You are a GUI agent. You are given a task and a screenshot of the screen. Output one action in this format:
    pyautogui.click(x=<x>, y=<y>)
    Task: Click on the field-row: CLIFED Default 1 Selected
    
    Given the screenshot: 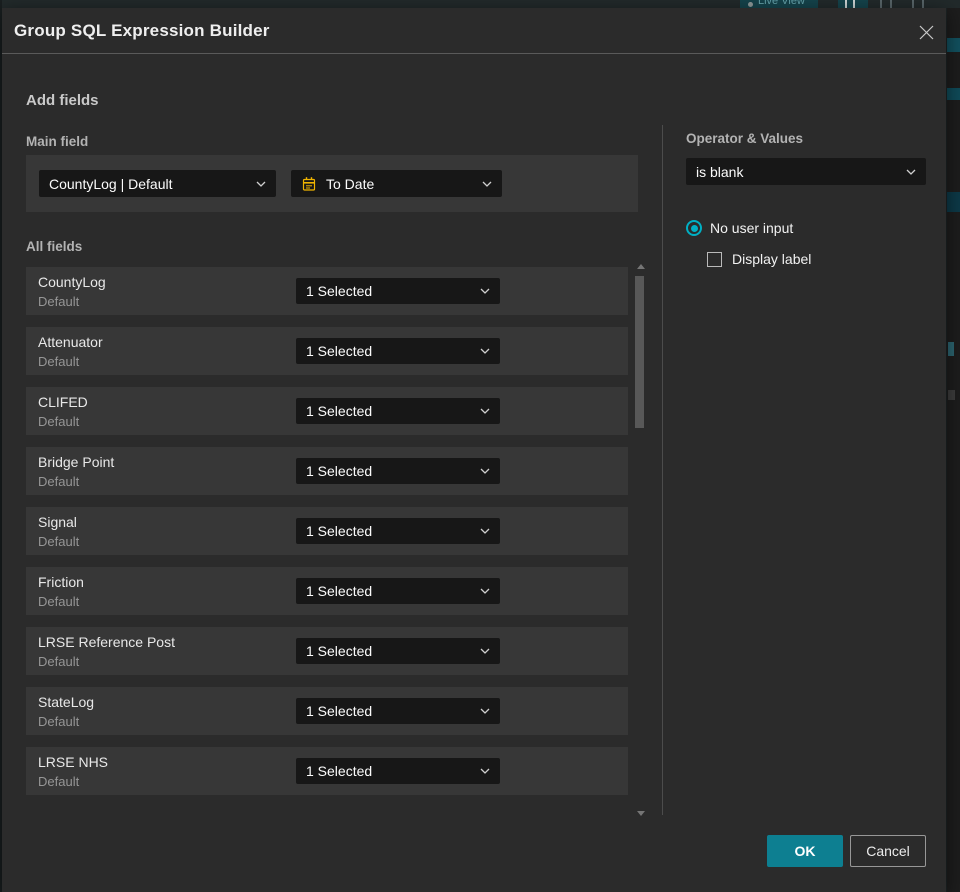 What is the action you would take?
    pyautogui.click(x=327, y=411)
    